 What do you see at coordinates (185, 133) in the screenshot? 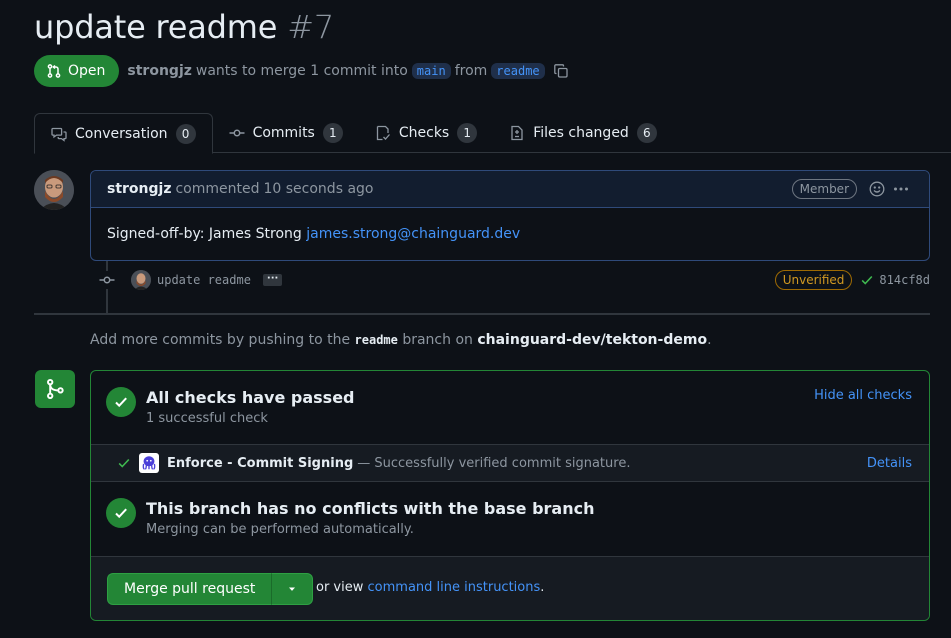
I see `tab-counter: 0` at bounding box center [185, 133].